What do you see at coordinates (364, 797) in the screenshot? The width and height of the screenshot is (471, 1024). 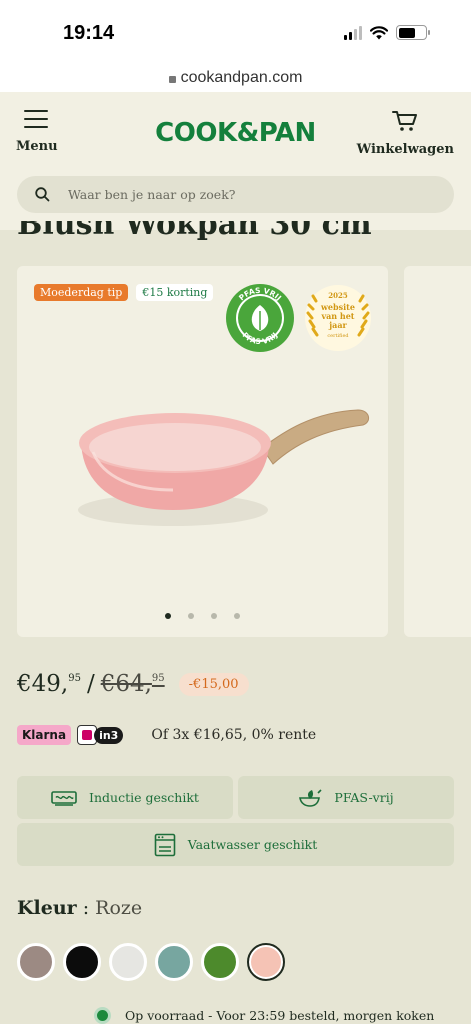 I see `feature-pfas-label: PFAS-vrij` at bounding box center [364, 797].